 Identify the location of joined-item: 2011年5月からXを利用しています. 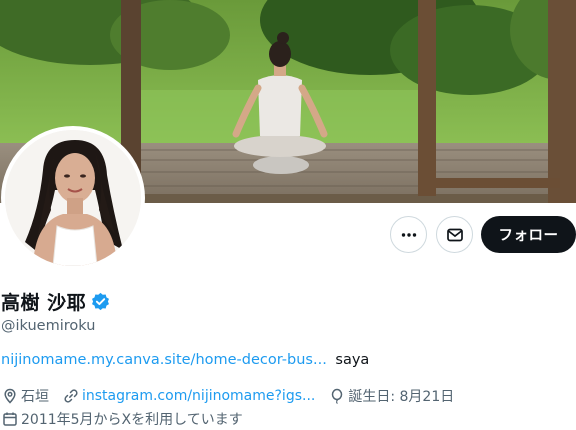
(122, 419).